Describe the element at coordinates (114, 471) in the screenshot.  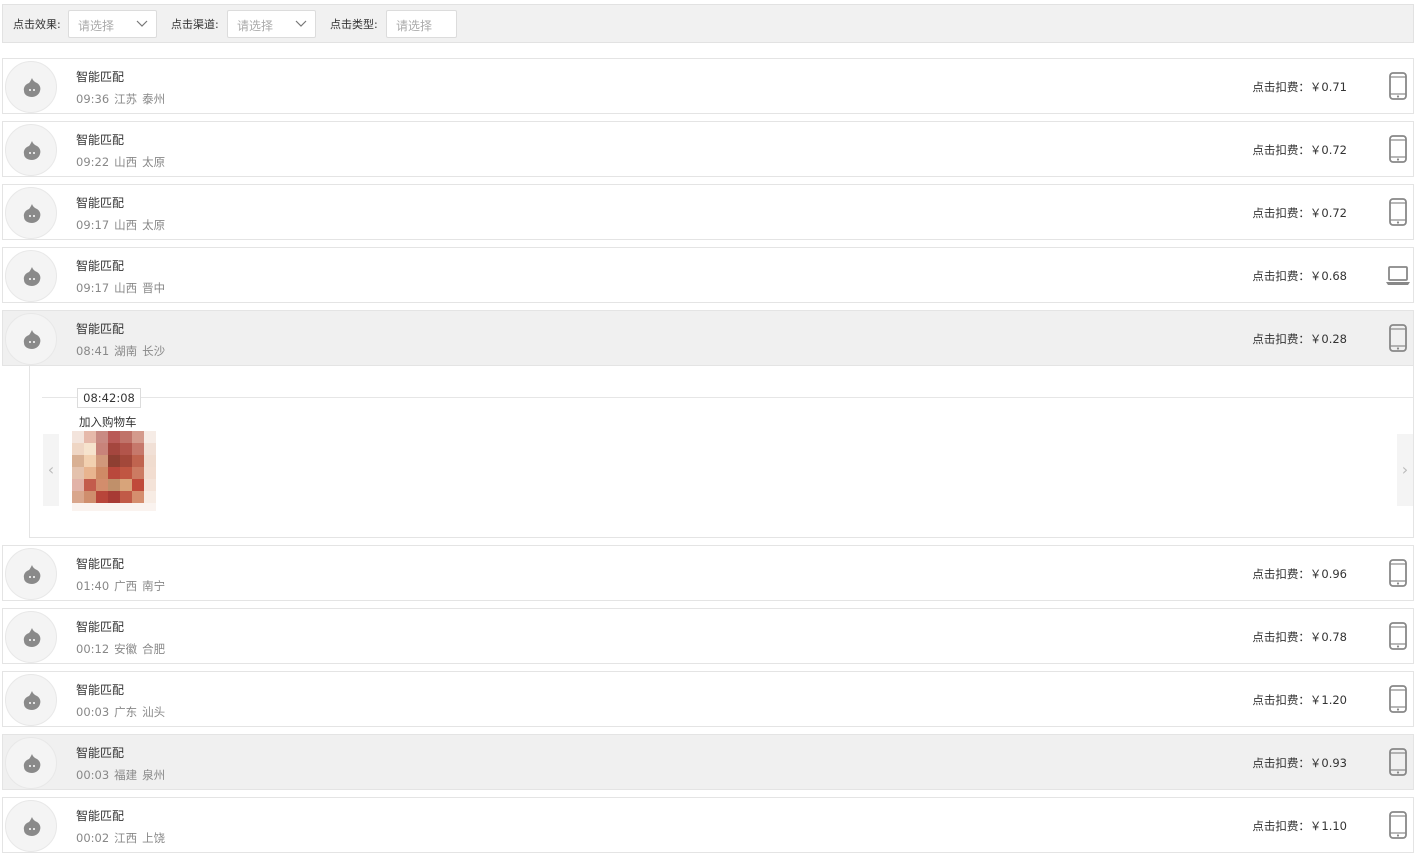
I see `product-thumbnail` at that location.